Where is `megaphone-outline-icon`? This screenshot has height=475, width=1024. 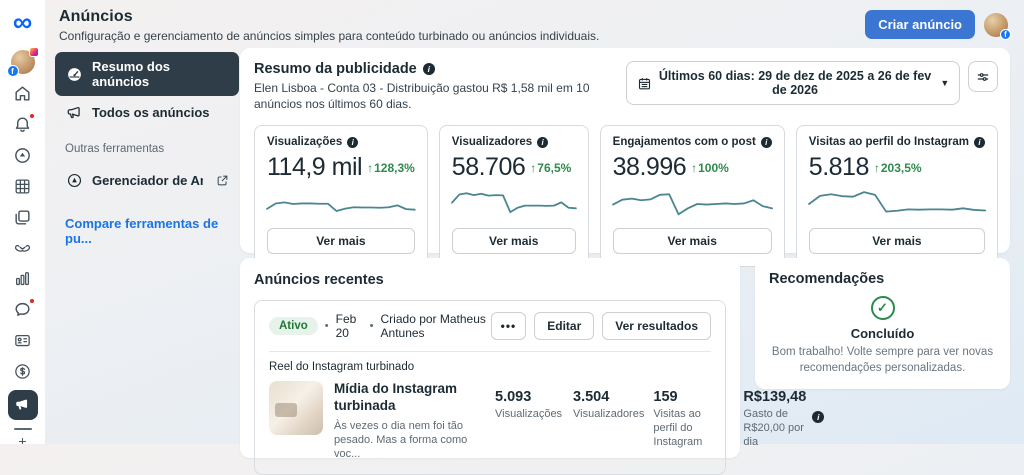 megaphone-outline-icon is located at coordinates (74, 112).